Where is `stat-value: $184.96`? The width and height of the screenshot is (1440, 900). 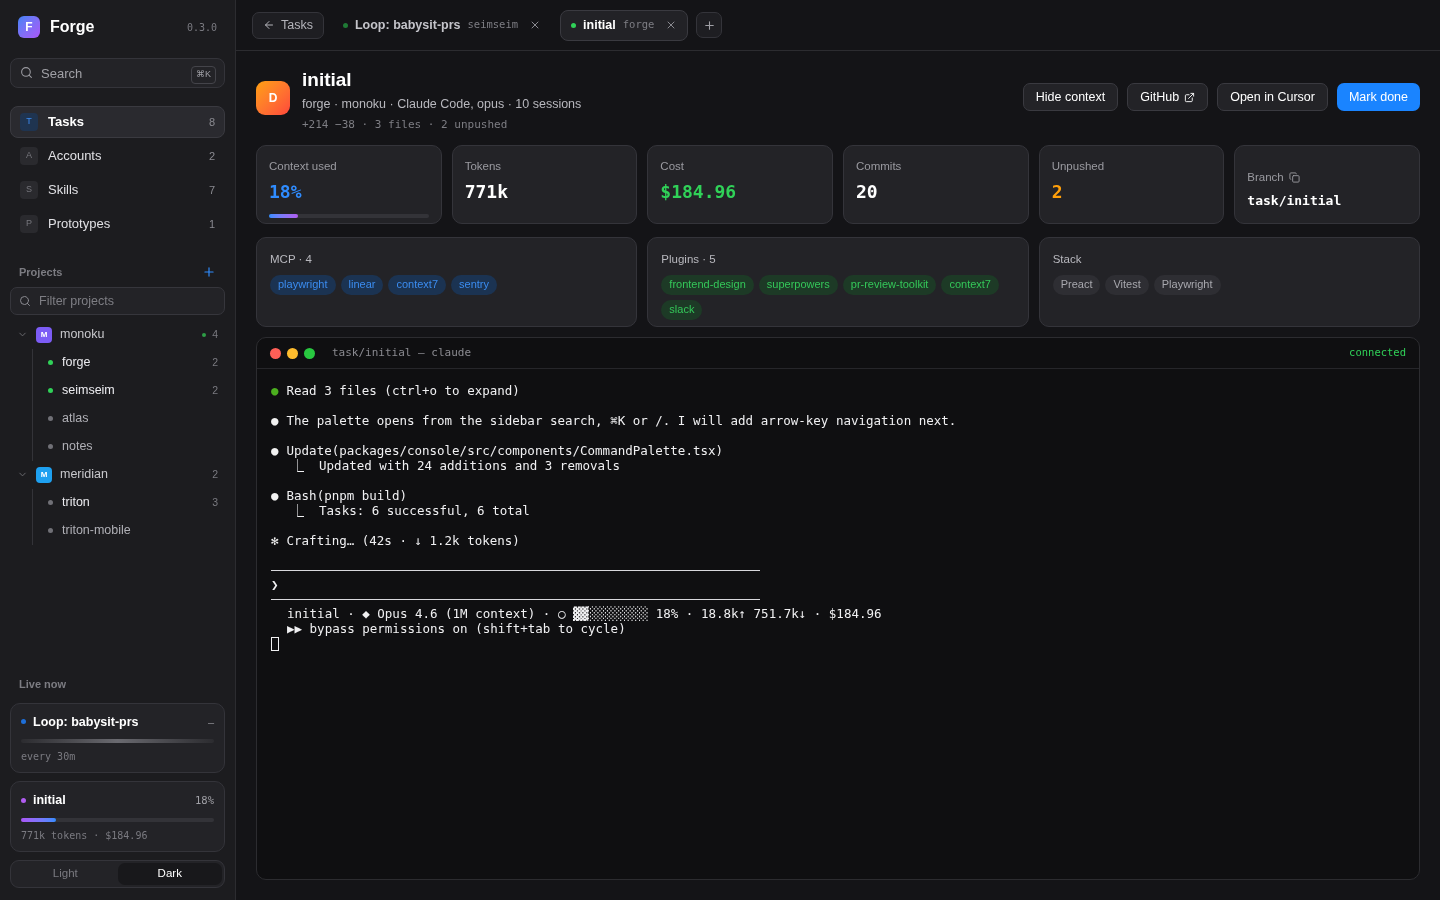 stat-value: $184.96 is located at coordinates (699, 191).